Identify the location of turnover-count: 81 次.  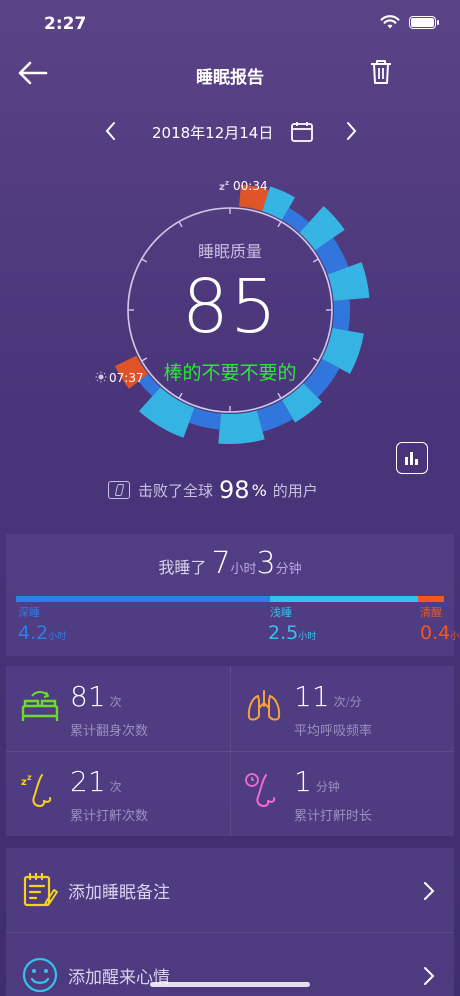
(96, 696).